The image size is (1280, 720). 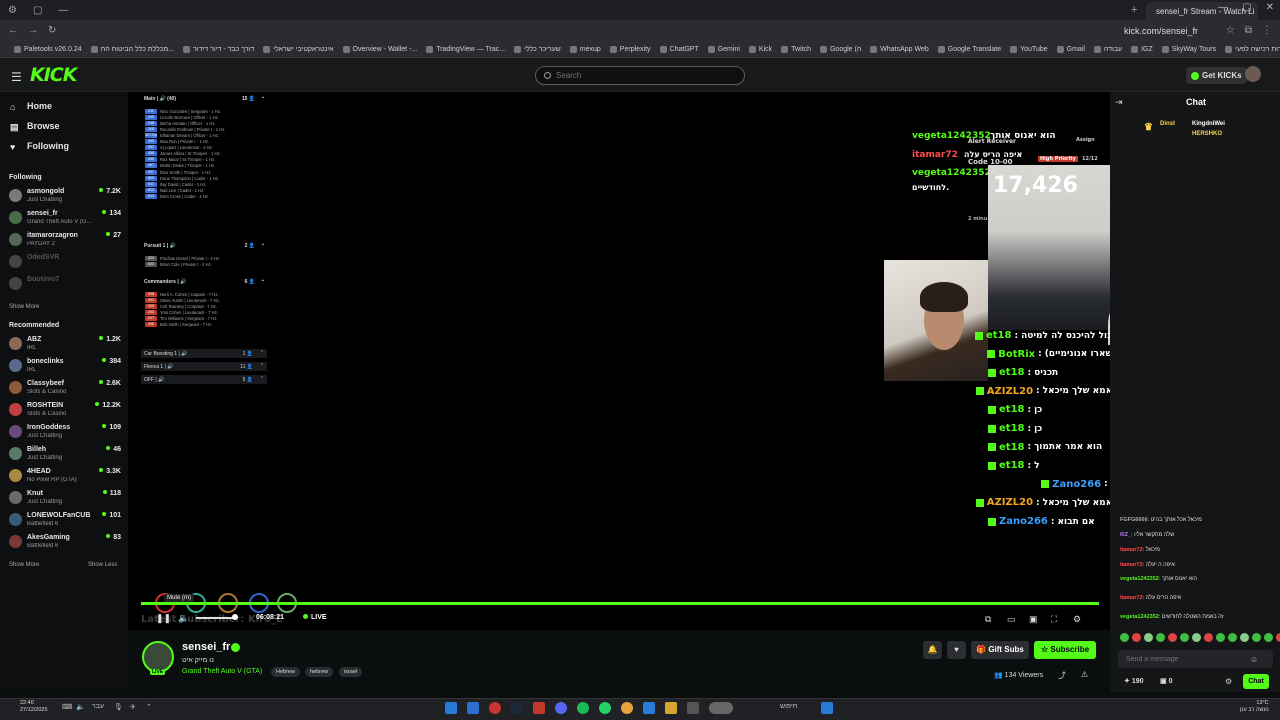 What do you see at coordinates (16, 77) in the screenshot?
I see `hamburger-menu-icon: ☰` at bounding box center [16, 77].